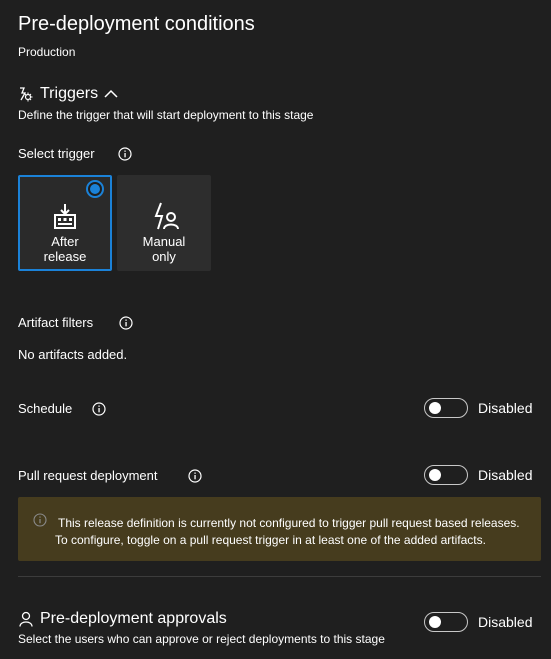  Describe the element at coordinates (56, 153) in the screenshot. I see `select-trigger-label: Select trigger` at that location.